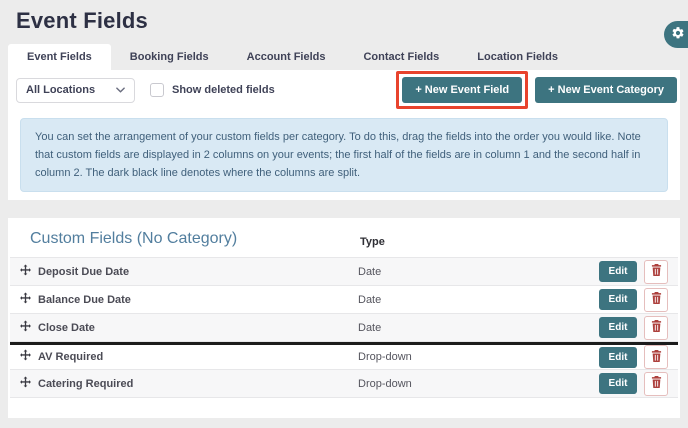  Describe the element at coordinates (84, 299) in the screenshot. I see `field-name: Balance Due Date` at that location.